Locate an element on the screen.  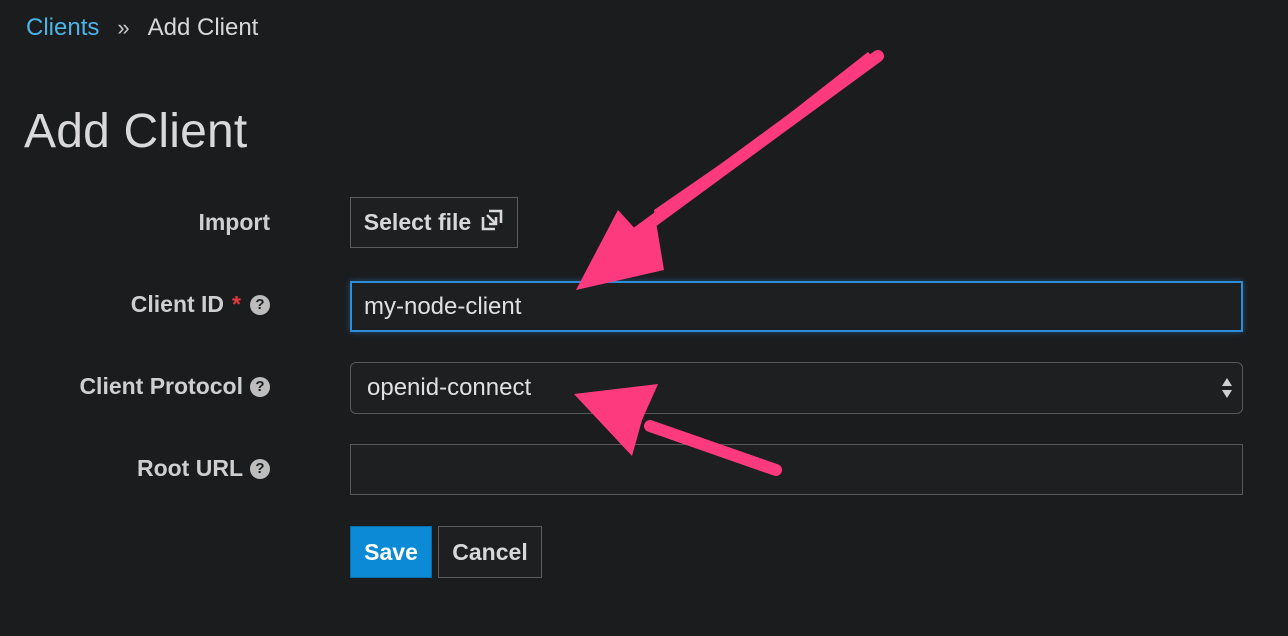
root-url-label: Root URL ? is located at coordinates (203, 468).